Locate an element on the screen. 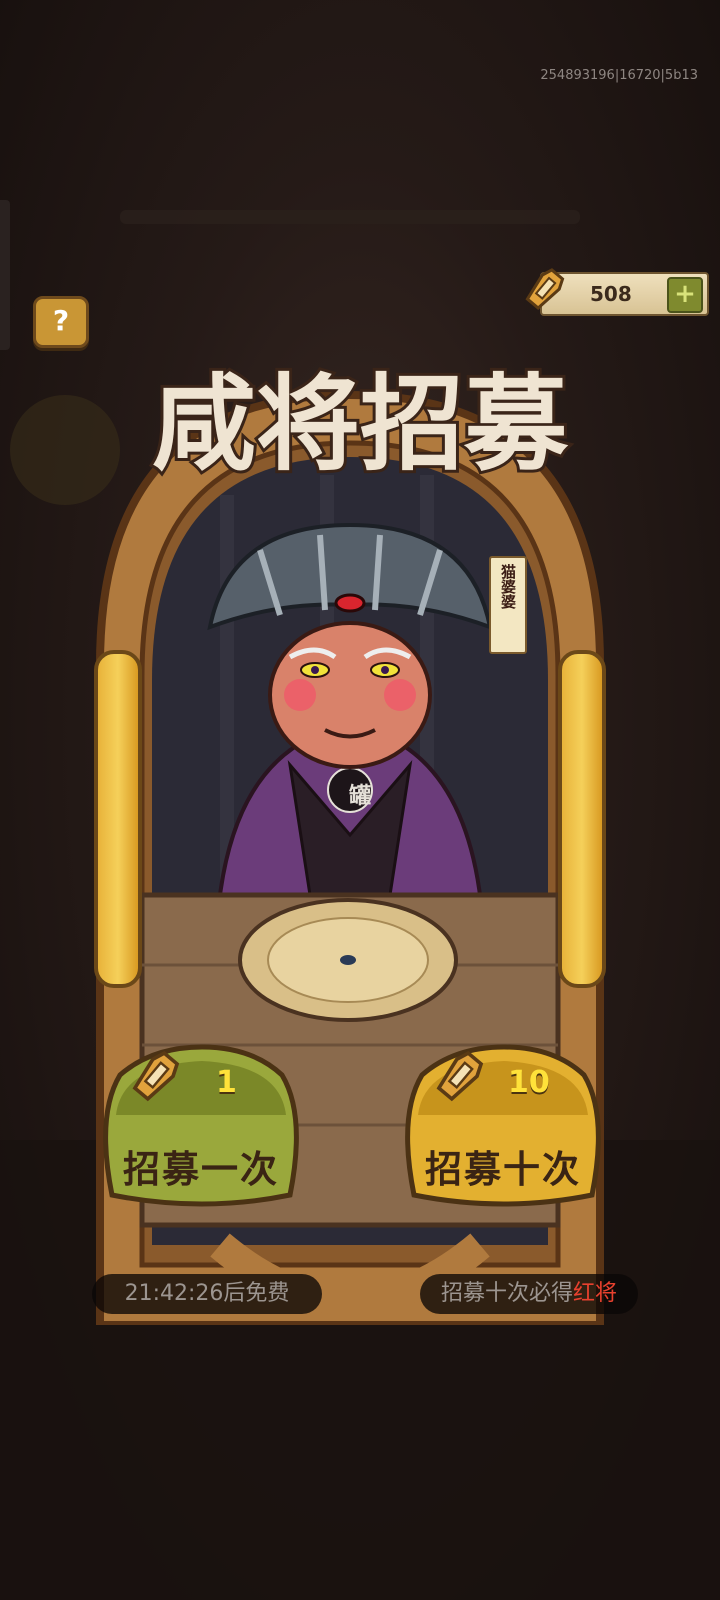 The width and height of the screenshot is (720, 1600). banner-title-text: 咸将招募 is located at coordinates (360, 424).